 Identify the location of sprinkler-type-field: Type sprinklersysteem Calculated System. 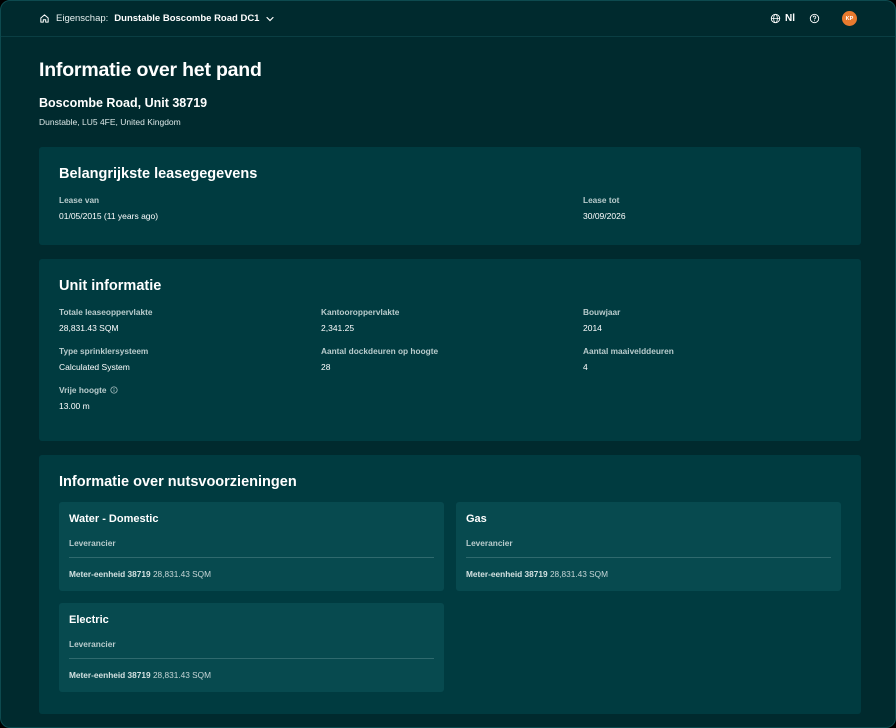
(190, 359).